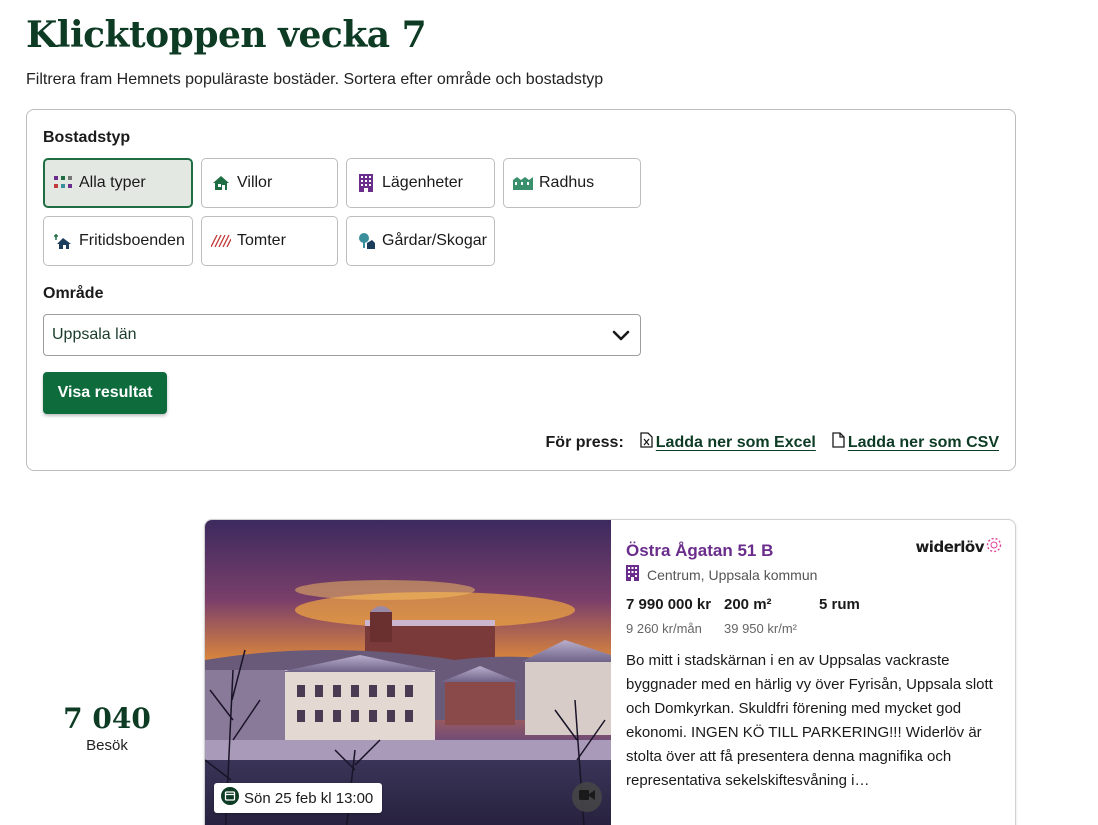  What do you see at coordinates (760, 628) in the screenshot?
I see `listing-price-per-sqm: 39 950 kr/m²` at bounding box center [760, 628].